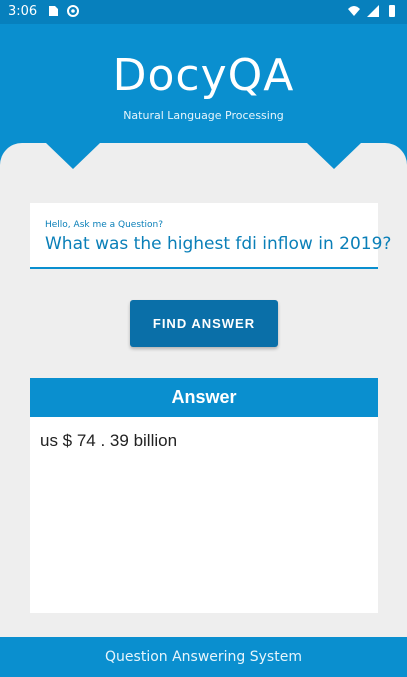 Image resolution: width=407 pixels, height=677 pixels. Describe the element at coordinates (73, 156) in the screenshot. I see `decorative-notch-left` at that location.